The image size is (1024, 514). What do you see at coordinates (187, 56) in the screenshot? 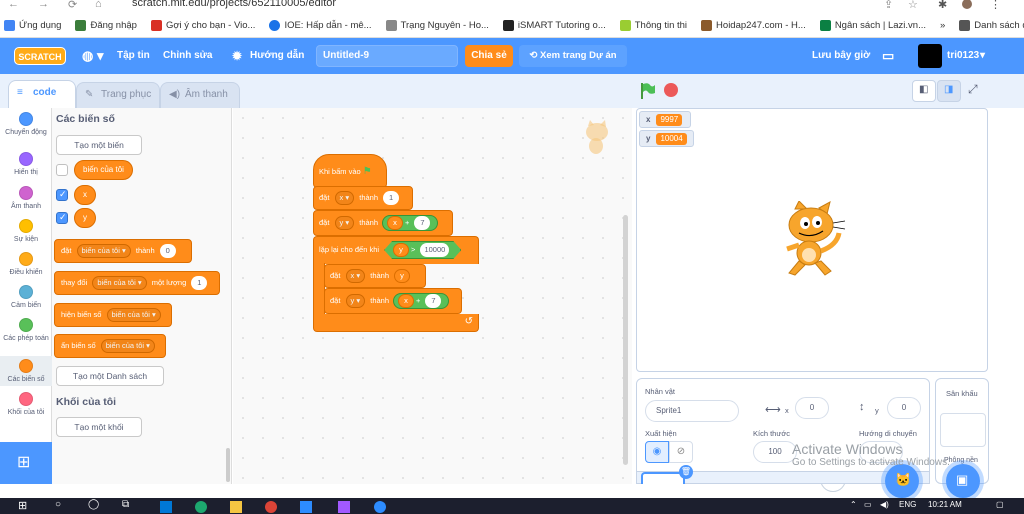
I see `edit-menu: Chỉnh sửa` at bounding box center [187, 56].